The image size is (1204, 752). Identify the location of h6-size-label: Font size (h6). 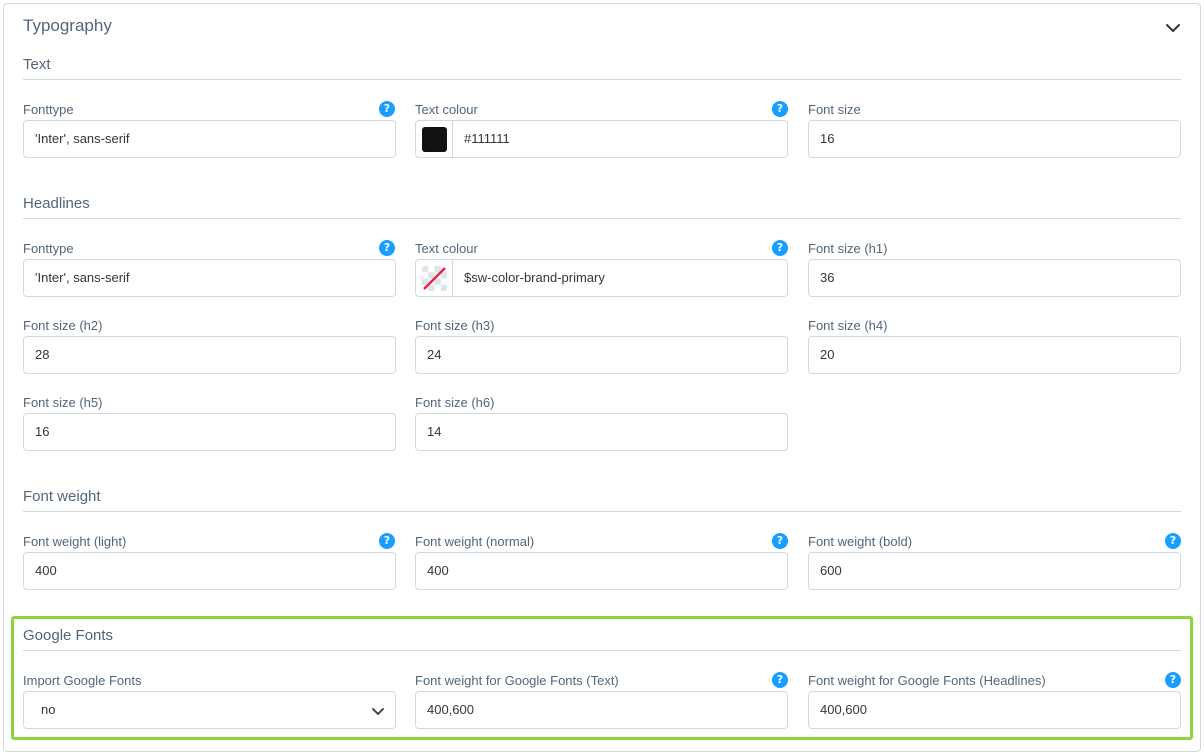
(455, 402).